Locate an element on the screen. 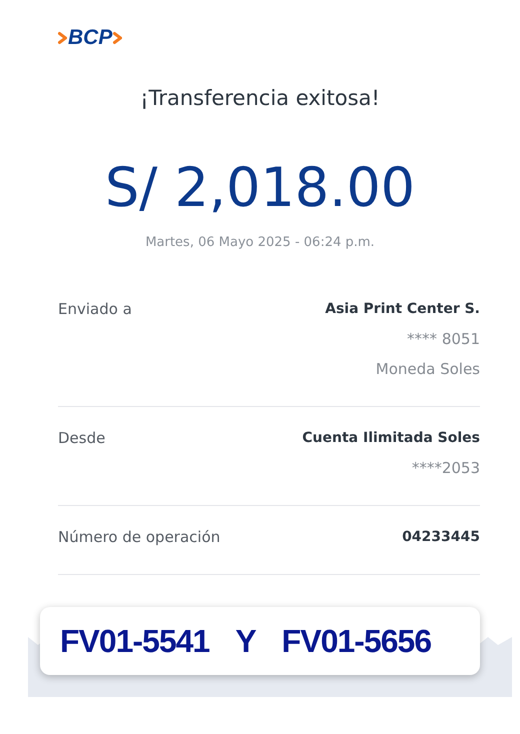  detail-value: **** 8051 is located at coordinates (443, 339).